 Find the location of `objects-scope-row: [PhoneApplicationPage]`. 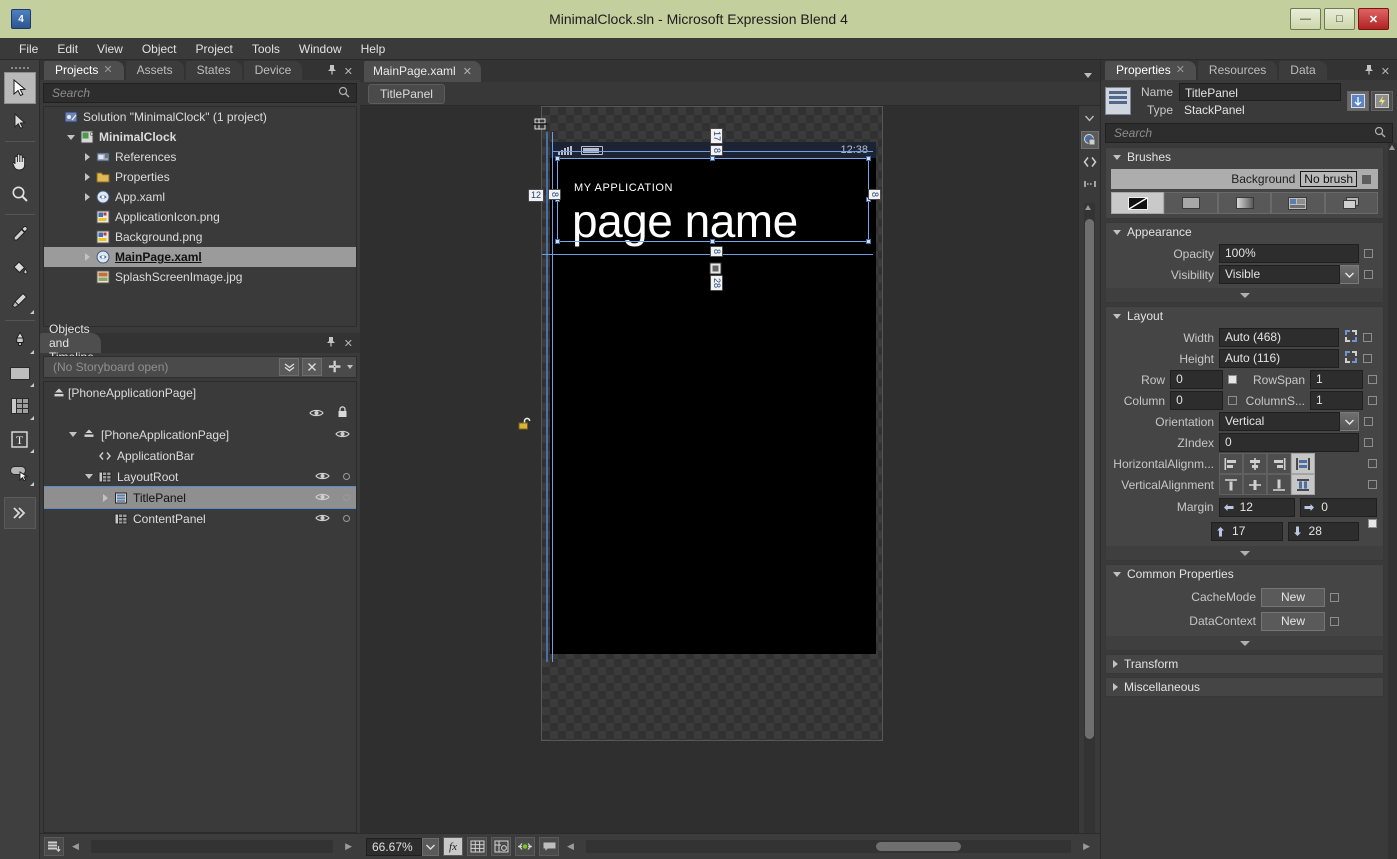

objects-scope-row: [PhoneApplicationPage] is located at coordinates (200, 392).